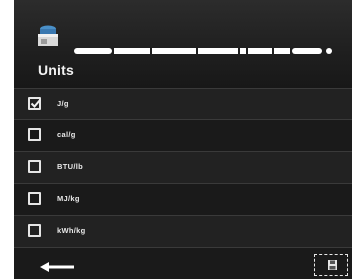  What do you see at coordinates (57, 265) in the screenshot?
I see `back-arrow-icon` at bounding box center [57, 265].